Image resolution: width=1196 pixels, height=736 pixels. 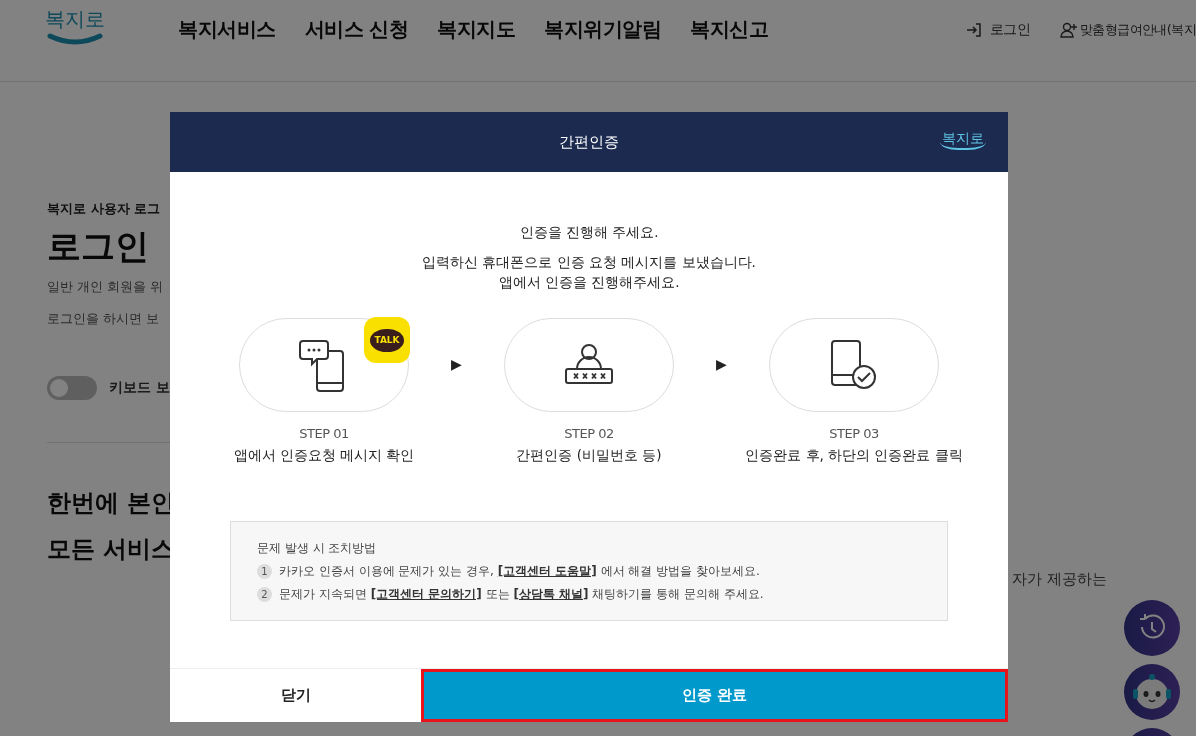 I want to click on side-text: 자가 제공하는, so click(x=1059, y=579).